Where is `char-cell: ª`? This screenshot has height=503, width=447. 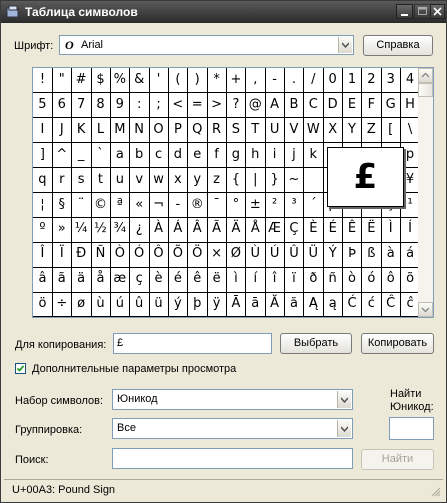
char-cell: ª is located at coordinates (120, 205).